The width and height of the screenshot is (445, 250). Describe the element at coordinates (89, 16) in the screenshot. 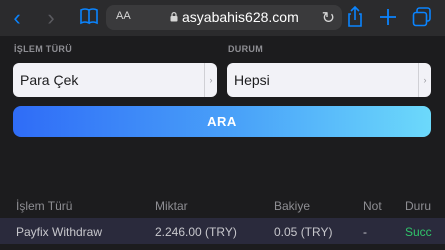

I see `book-icon` at that location.